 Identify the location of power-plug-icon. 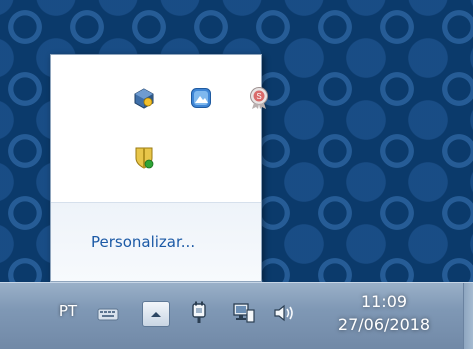
(199, 313).